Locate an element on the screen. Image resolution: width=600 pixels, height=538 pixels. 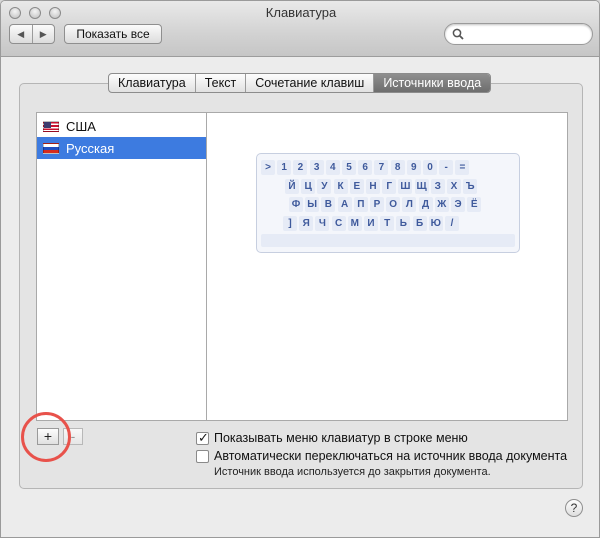
back-forward-control: ◀ ▶ is located at coordinates (32, 34).